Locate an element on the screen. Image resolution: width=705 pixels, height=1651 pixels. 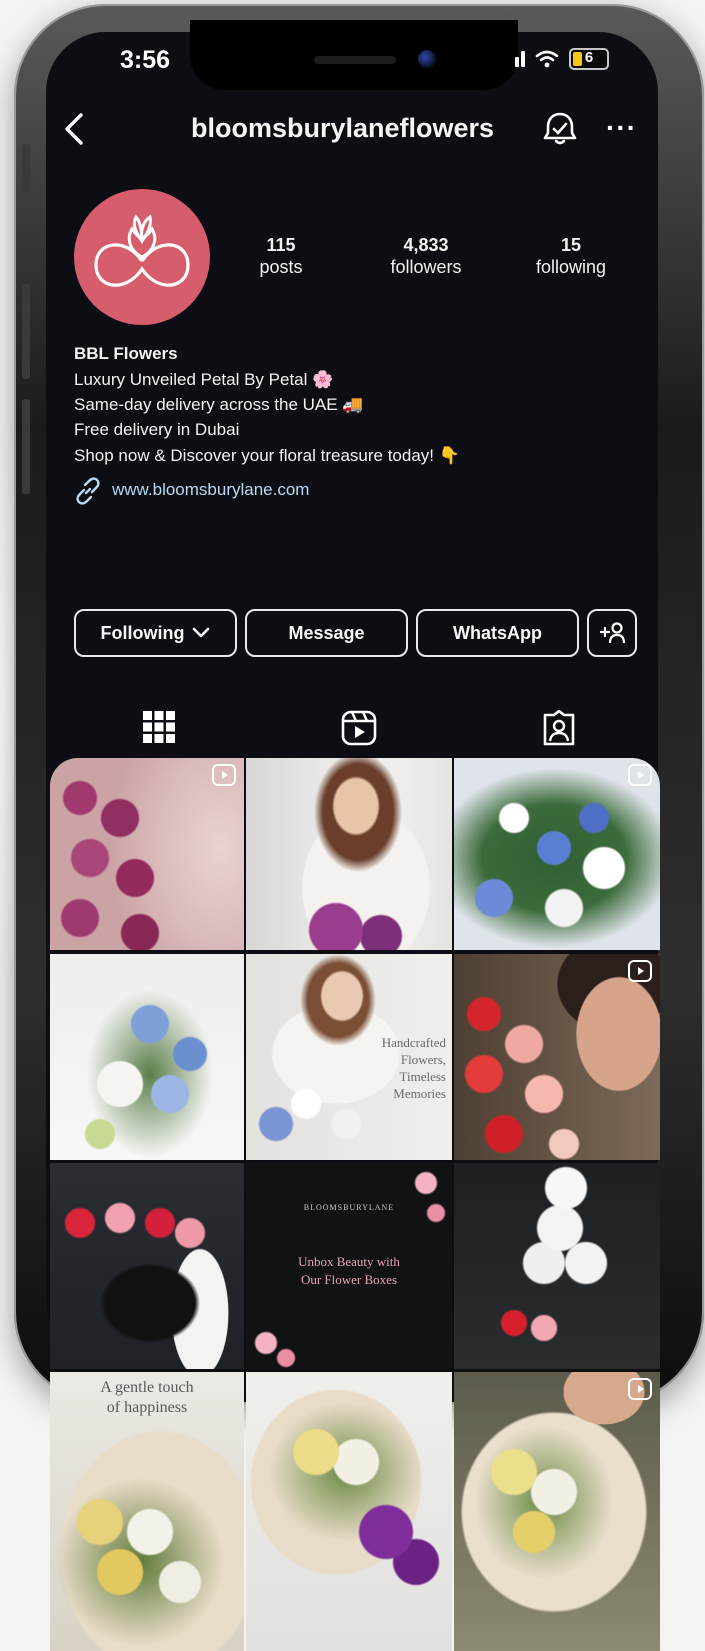
followers-label: followers is located at coordinates (426, 267).